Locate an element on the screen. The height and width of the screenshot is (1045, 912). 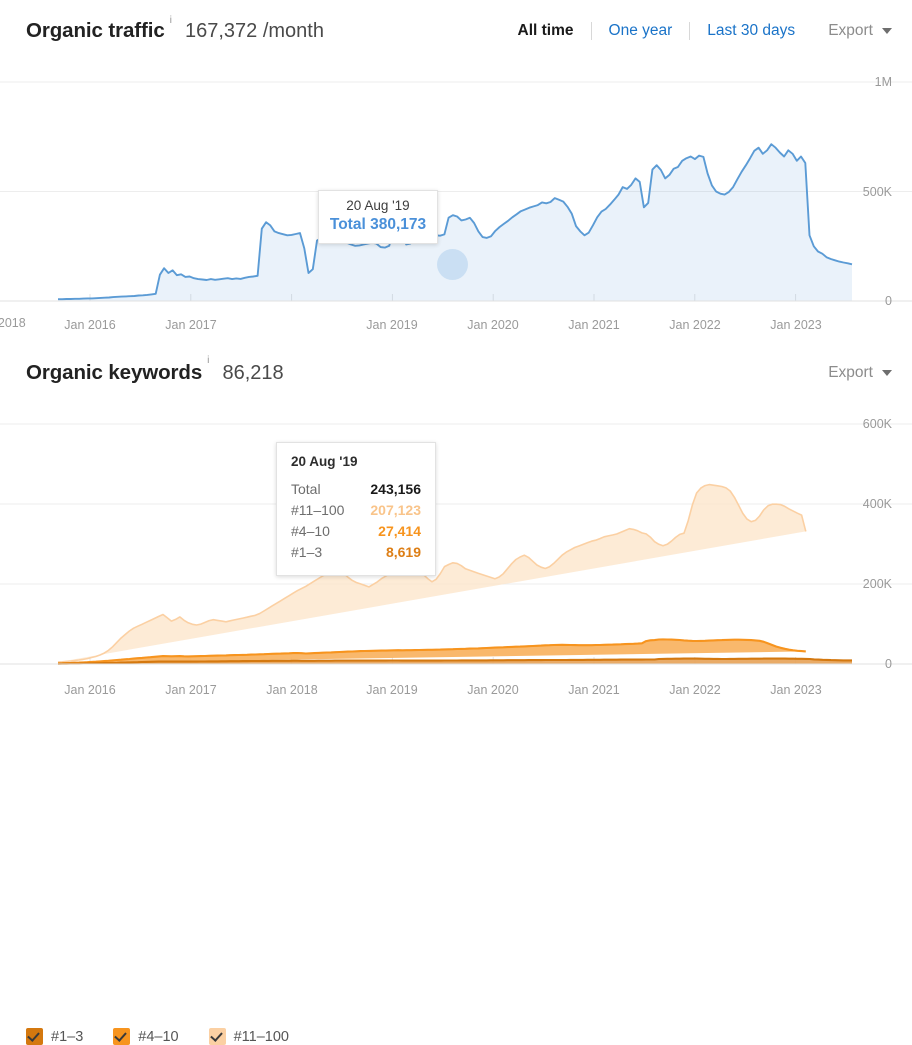
traffic-tooltip: 20 Aug '19 Total 380,173 is located at coordinates (378, 217).